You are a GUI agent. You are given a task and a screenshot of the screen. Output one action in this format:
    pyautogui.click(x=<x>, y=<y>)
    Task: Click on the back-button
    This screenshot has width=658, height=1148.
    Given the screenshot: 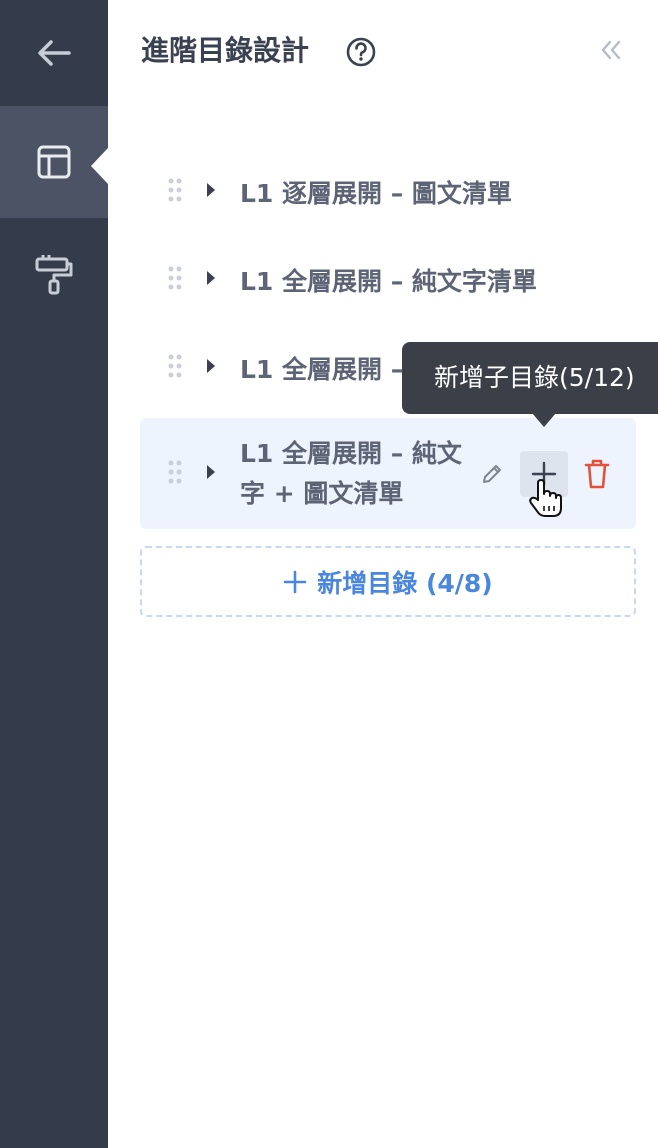 What is the action you would take?
    pyautogui.click(x=54, y=53)
    